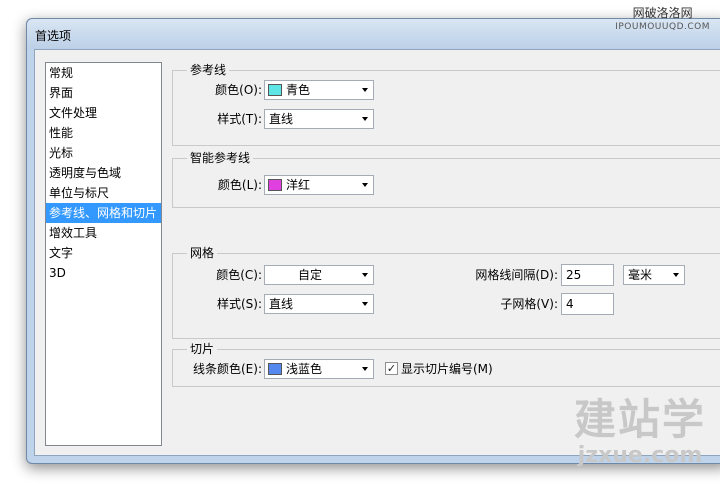 Image resolution: width=720 pixels, height=484 pixels. Describe the element at coordinates (103, 273) in the screenshot. I see `category-item-3d: 3D` at that location.